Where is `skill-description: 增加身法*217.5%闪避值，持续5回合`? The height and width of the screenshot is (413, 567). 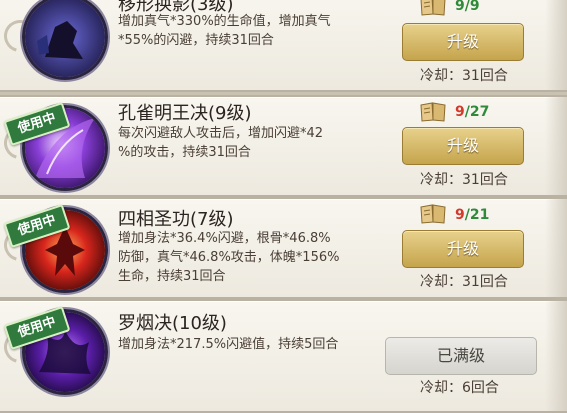 skill-description: 增加身法*217.5%闪避值，持续5回合 is located at coordinates (228, 344).